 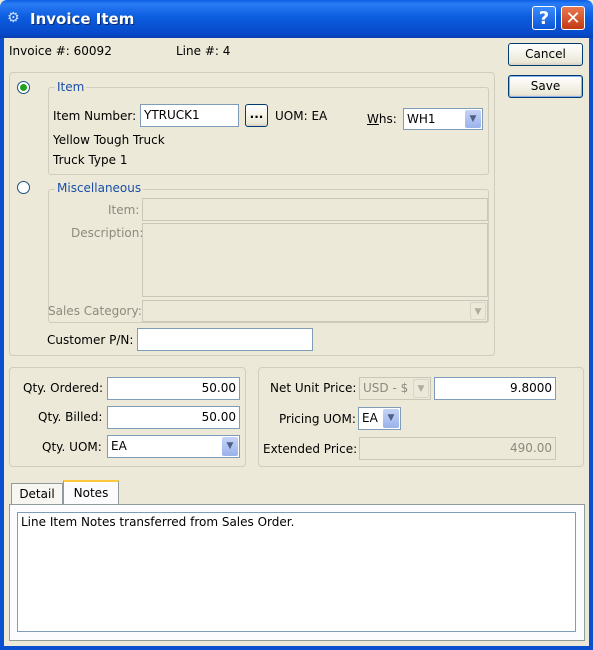 What do you see at coordinates (91, 493) in the screenshot?
I see `tab-notes: Notes` at bounding box center [91, 493].